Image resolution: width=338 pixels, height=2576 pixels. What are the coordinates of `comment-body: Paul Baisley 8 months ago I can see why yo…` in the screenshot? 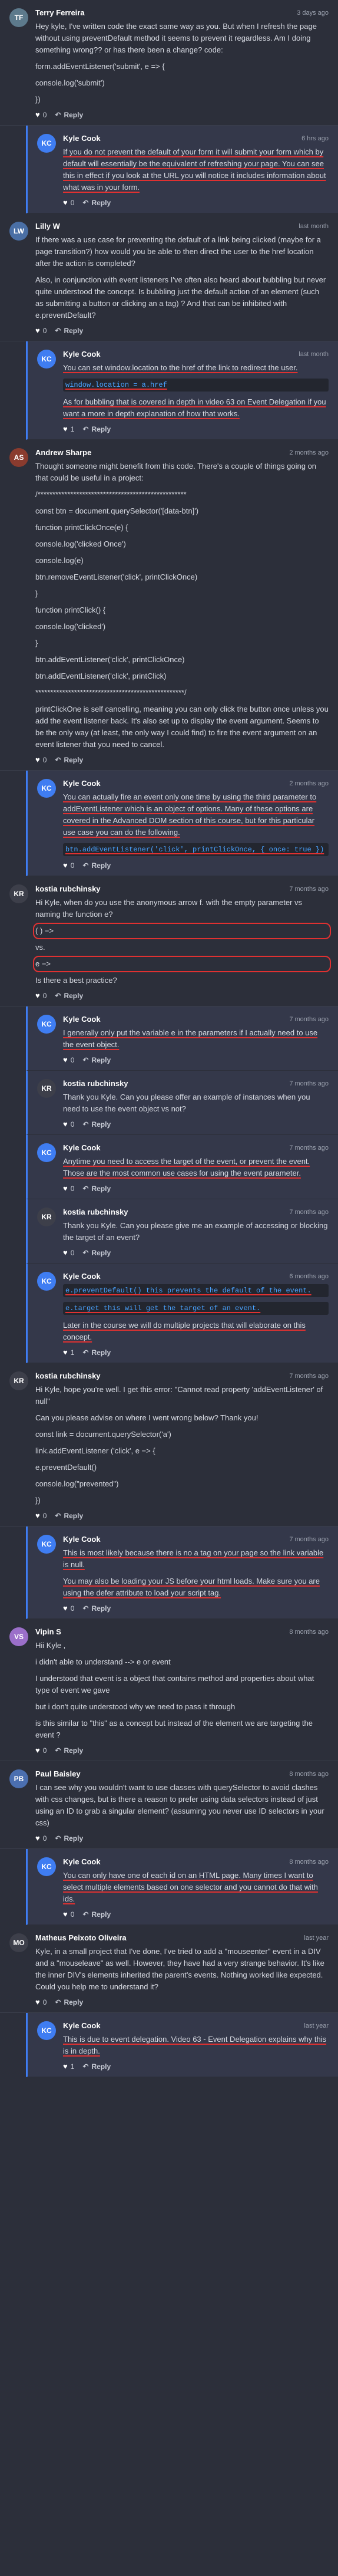 It's located at (182, 1806).